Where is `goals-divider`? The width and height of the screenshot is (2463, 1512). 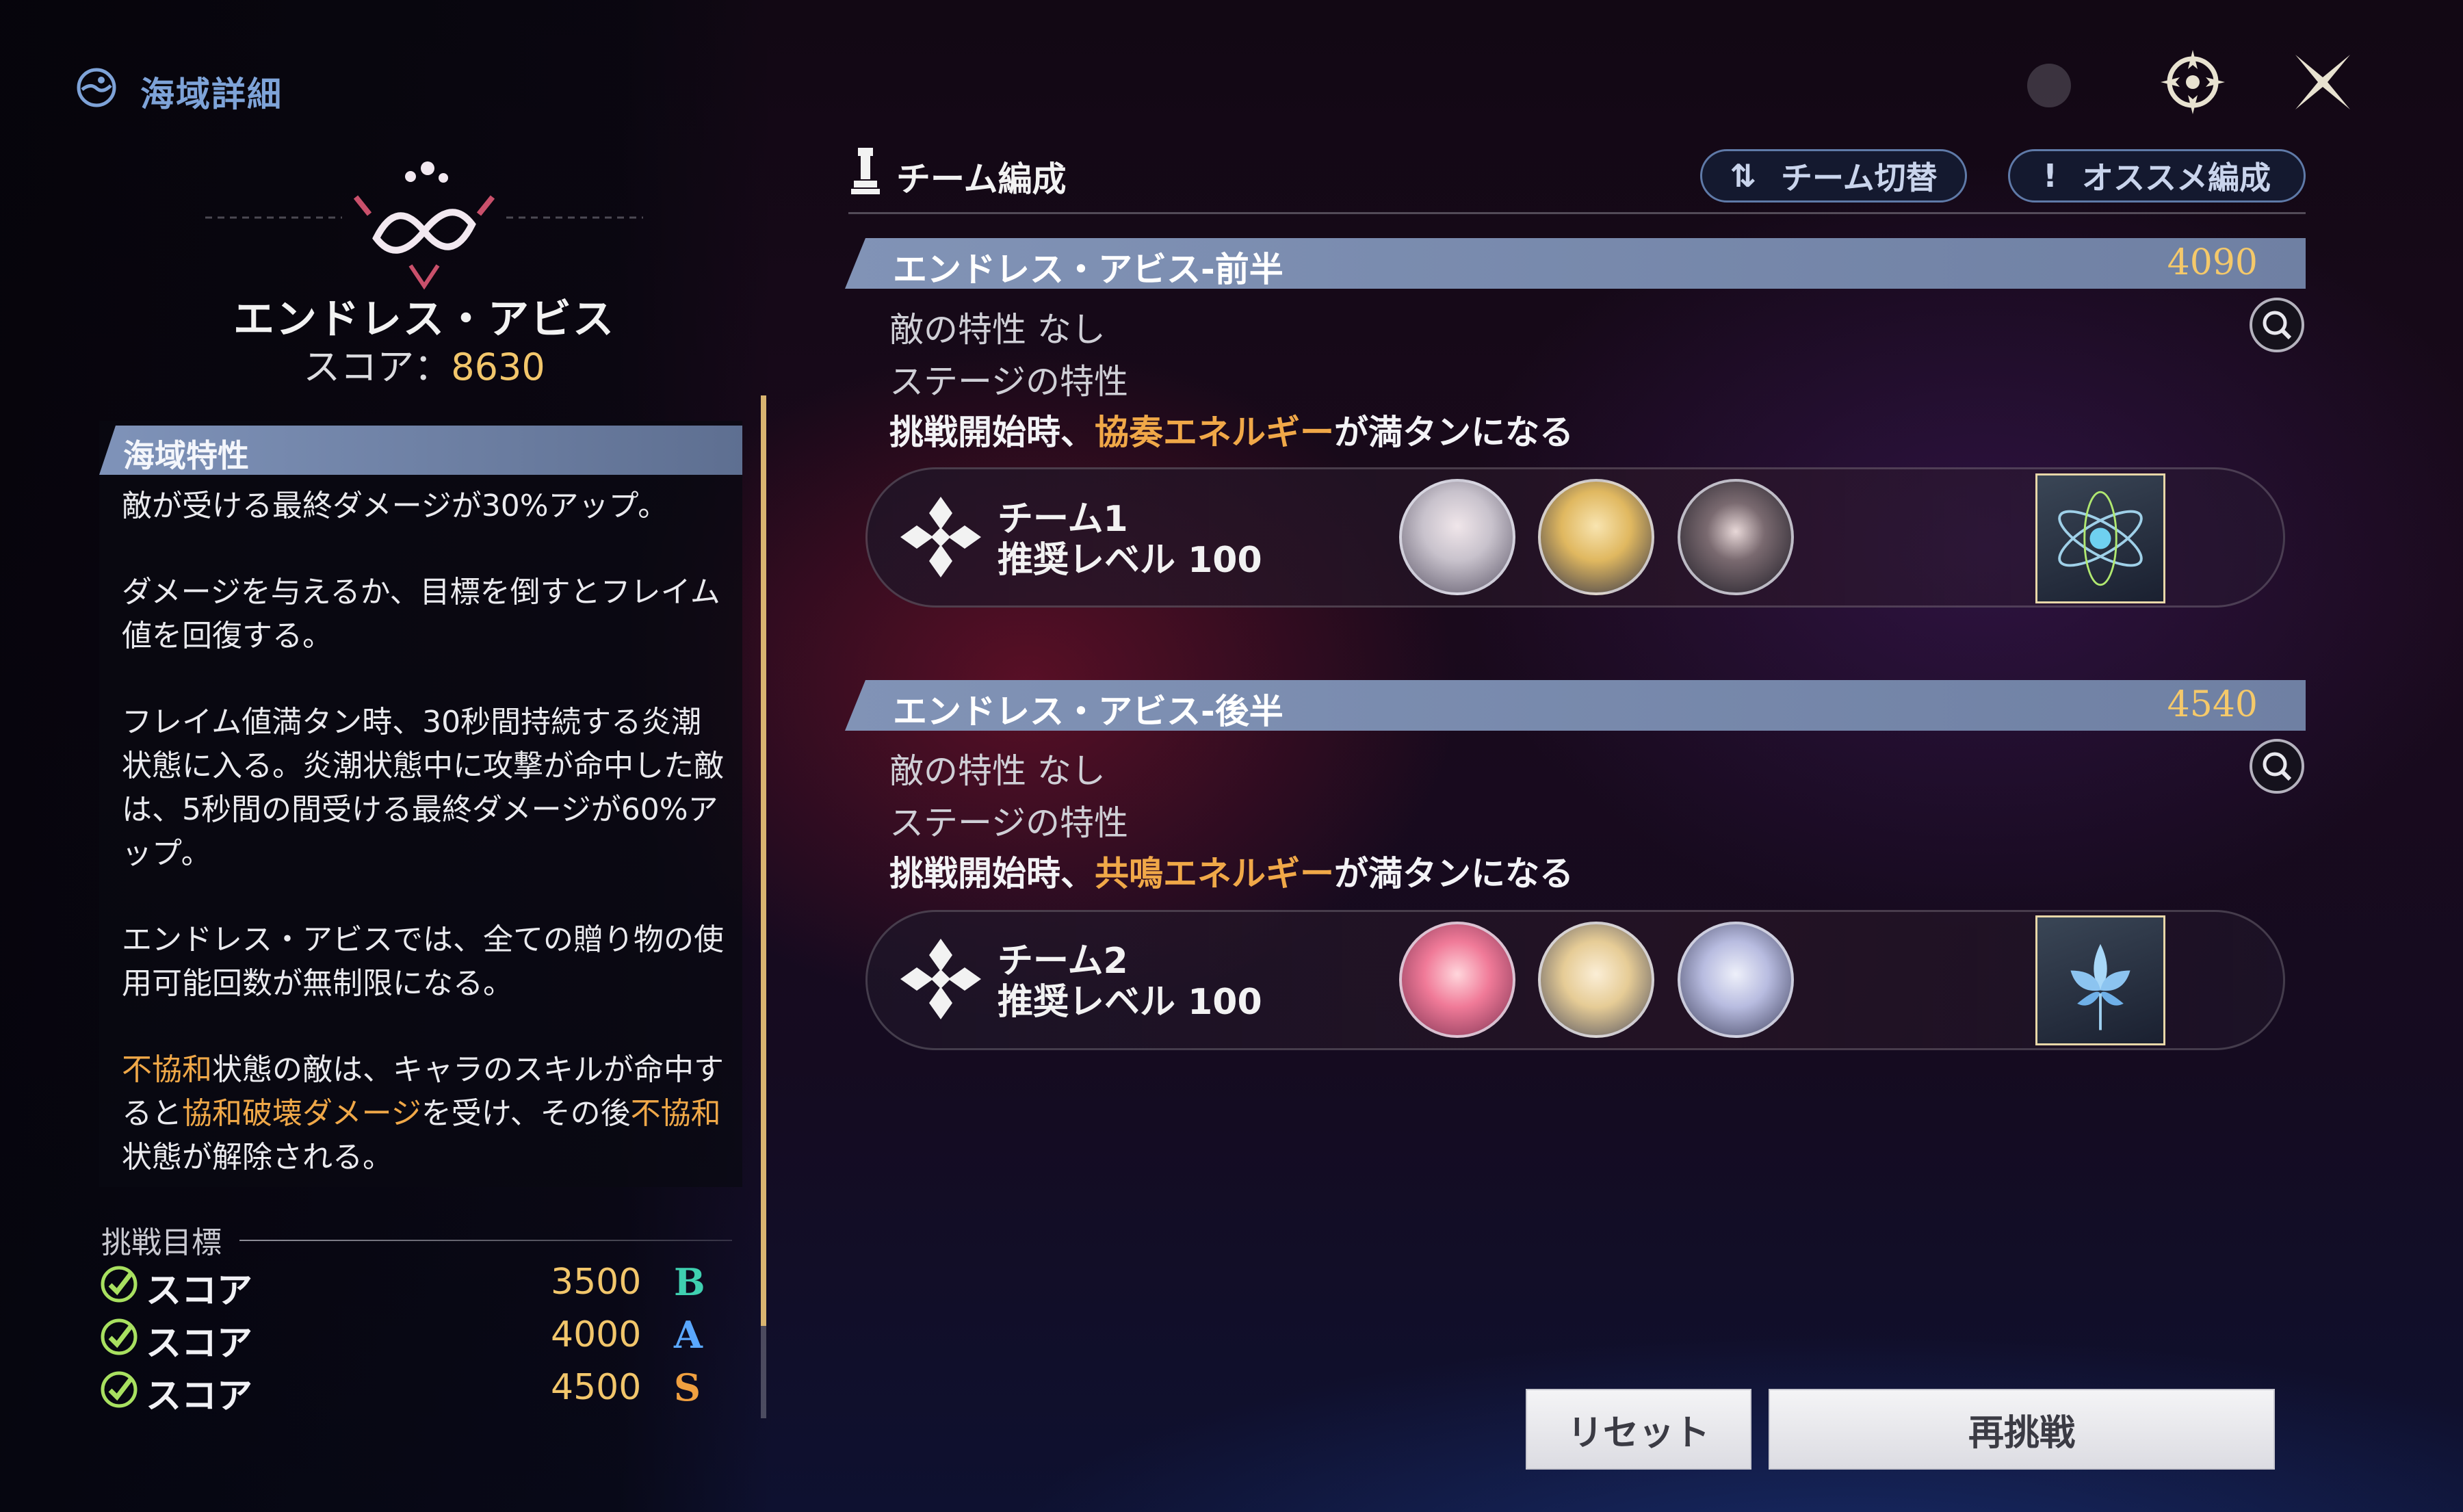
goals-divider is located at coordinates (485, 1240).